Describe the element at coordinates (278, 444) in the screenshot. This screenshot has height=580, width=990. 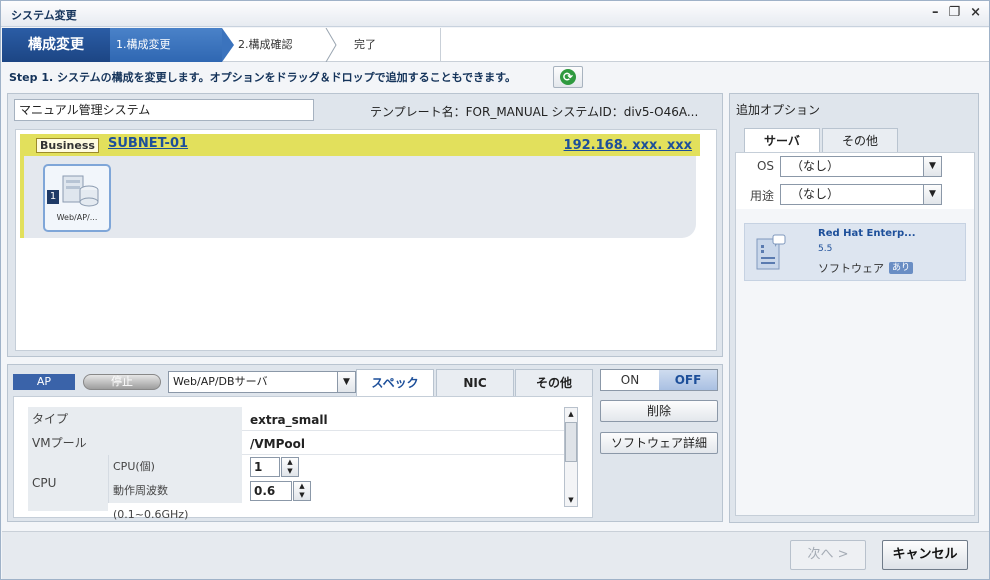
I see `spec-value: /VMPool` at that location.